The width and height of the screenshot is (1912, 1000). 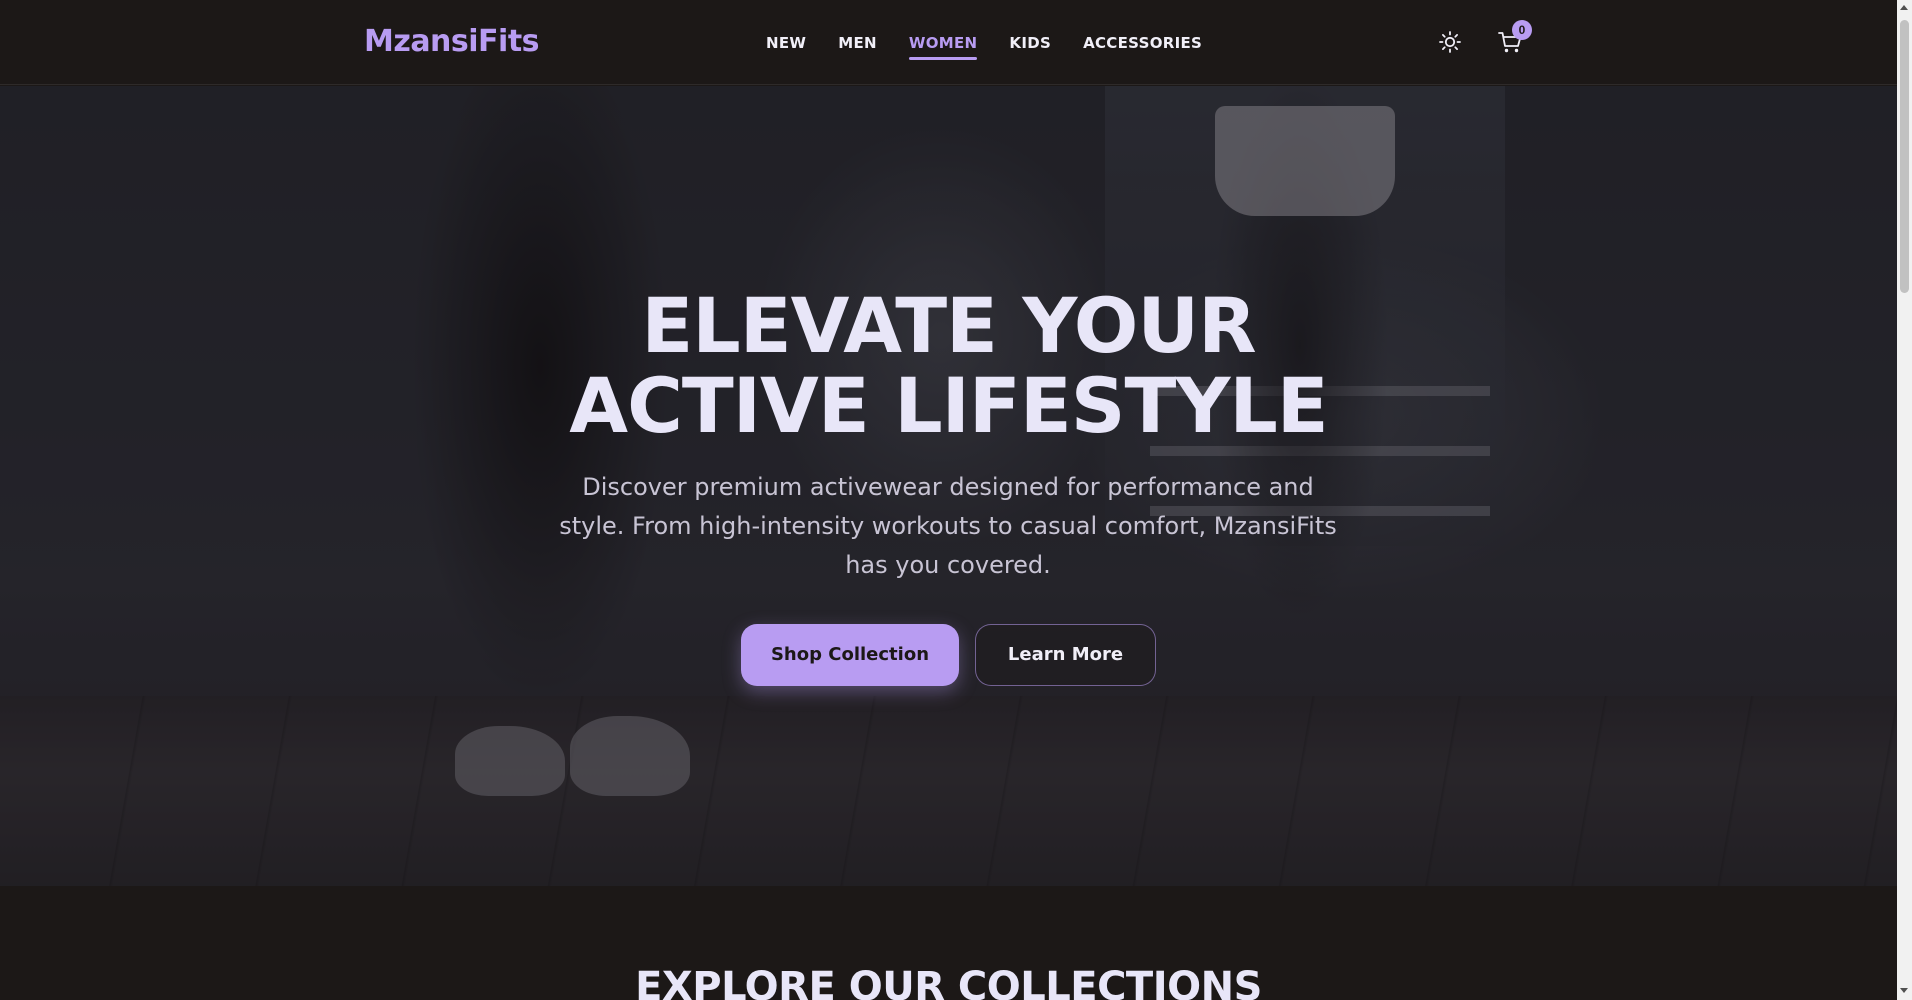 What do you see at coordinates (857, 43) in the screenshot?
I see `nav-item-men: MEN` at bounding box center [857, 43].